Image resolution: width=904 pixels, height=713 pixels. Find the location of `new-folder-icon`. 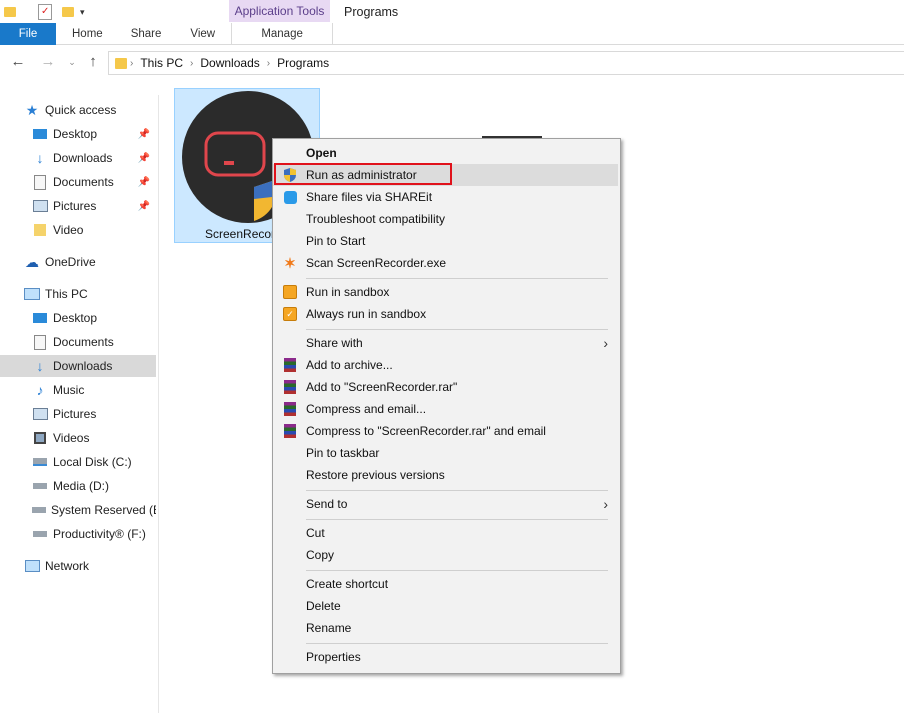

new-folder-icon is located at coordinates (68, 12).